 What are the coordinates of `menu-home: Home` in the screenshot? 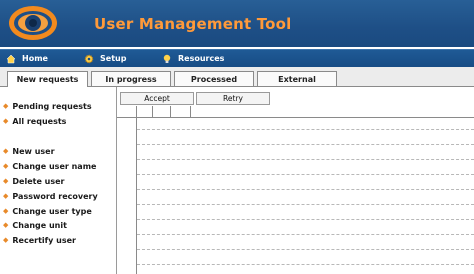 It's located at (27, 58).